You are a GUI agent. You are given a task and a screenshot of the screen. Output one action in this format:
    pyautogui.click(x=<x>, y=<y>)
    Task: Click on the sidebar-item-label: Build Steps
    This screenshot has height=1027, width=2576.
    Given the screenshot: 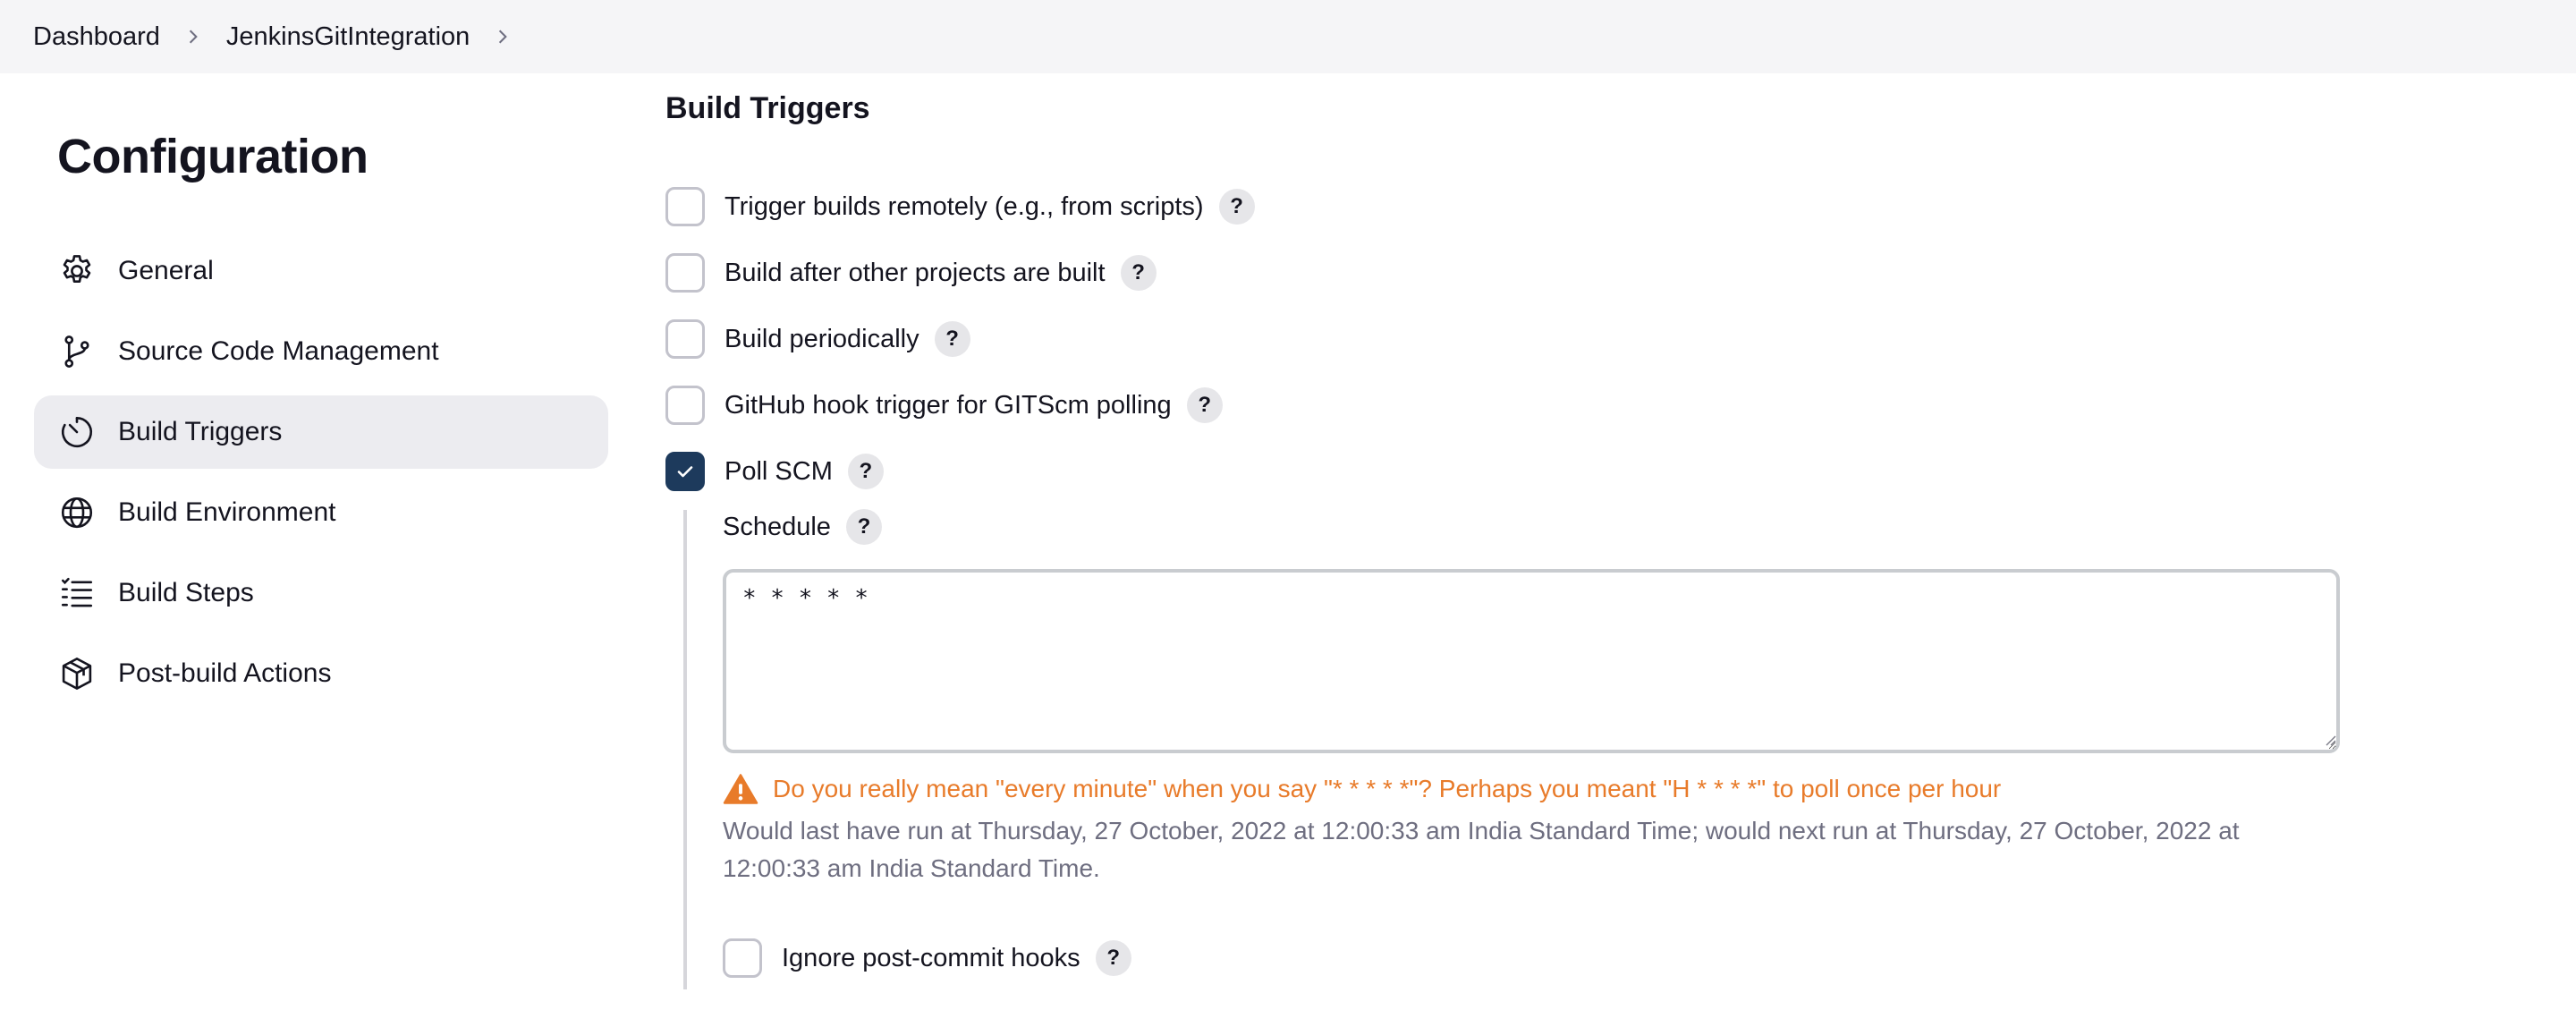 What is the action you would take?
    pyautogui.click(x=186, y=592)
    